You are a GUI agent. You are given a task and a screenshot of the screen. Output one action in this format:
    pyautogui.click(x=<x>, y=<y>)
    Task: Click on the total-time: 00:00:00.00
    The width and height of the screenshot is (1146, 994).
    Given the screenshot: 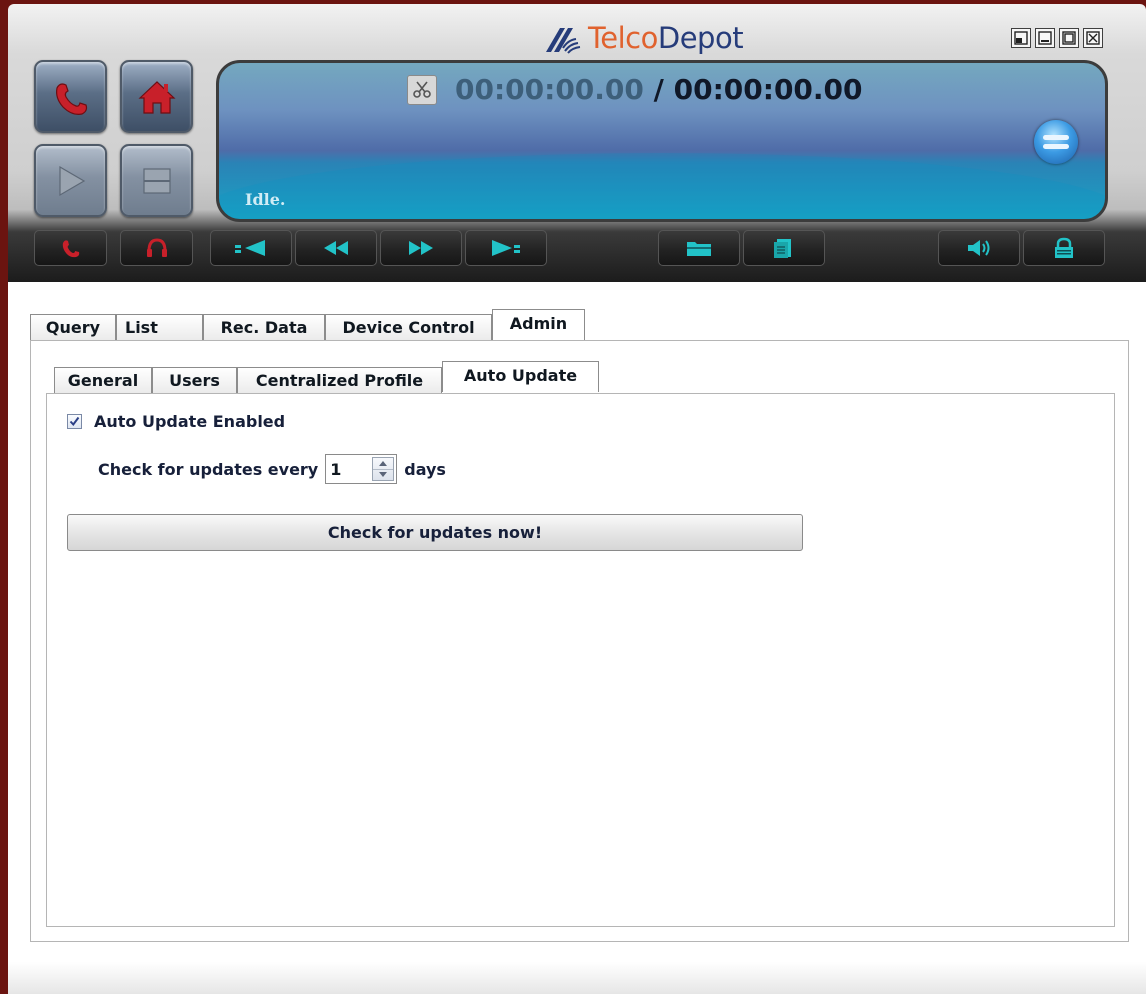 What is the action you would take?
    pyautogui.click(x=768, y=89)
    